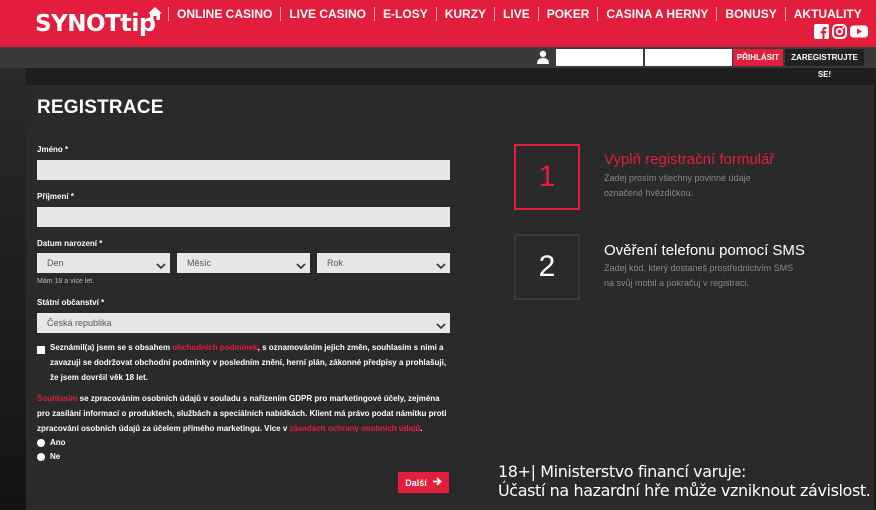 This screenshot has width=876, height=510. Describe the element at coordinates (750, 13) in the screenshot. I see `nav-bonusy: BONUSY` at that location.